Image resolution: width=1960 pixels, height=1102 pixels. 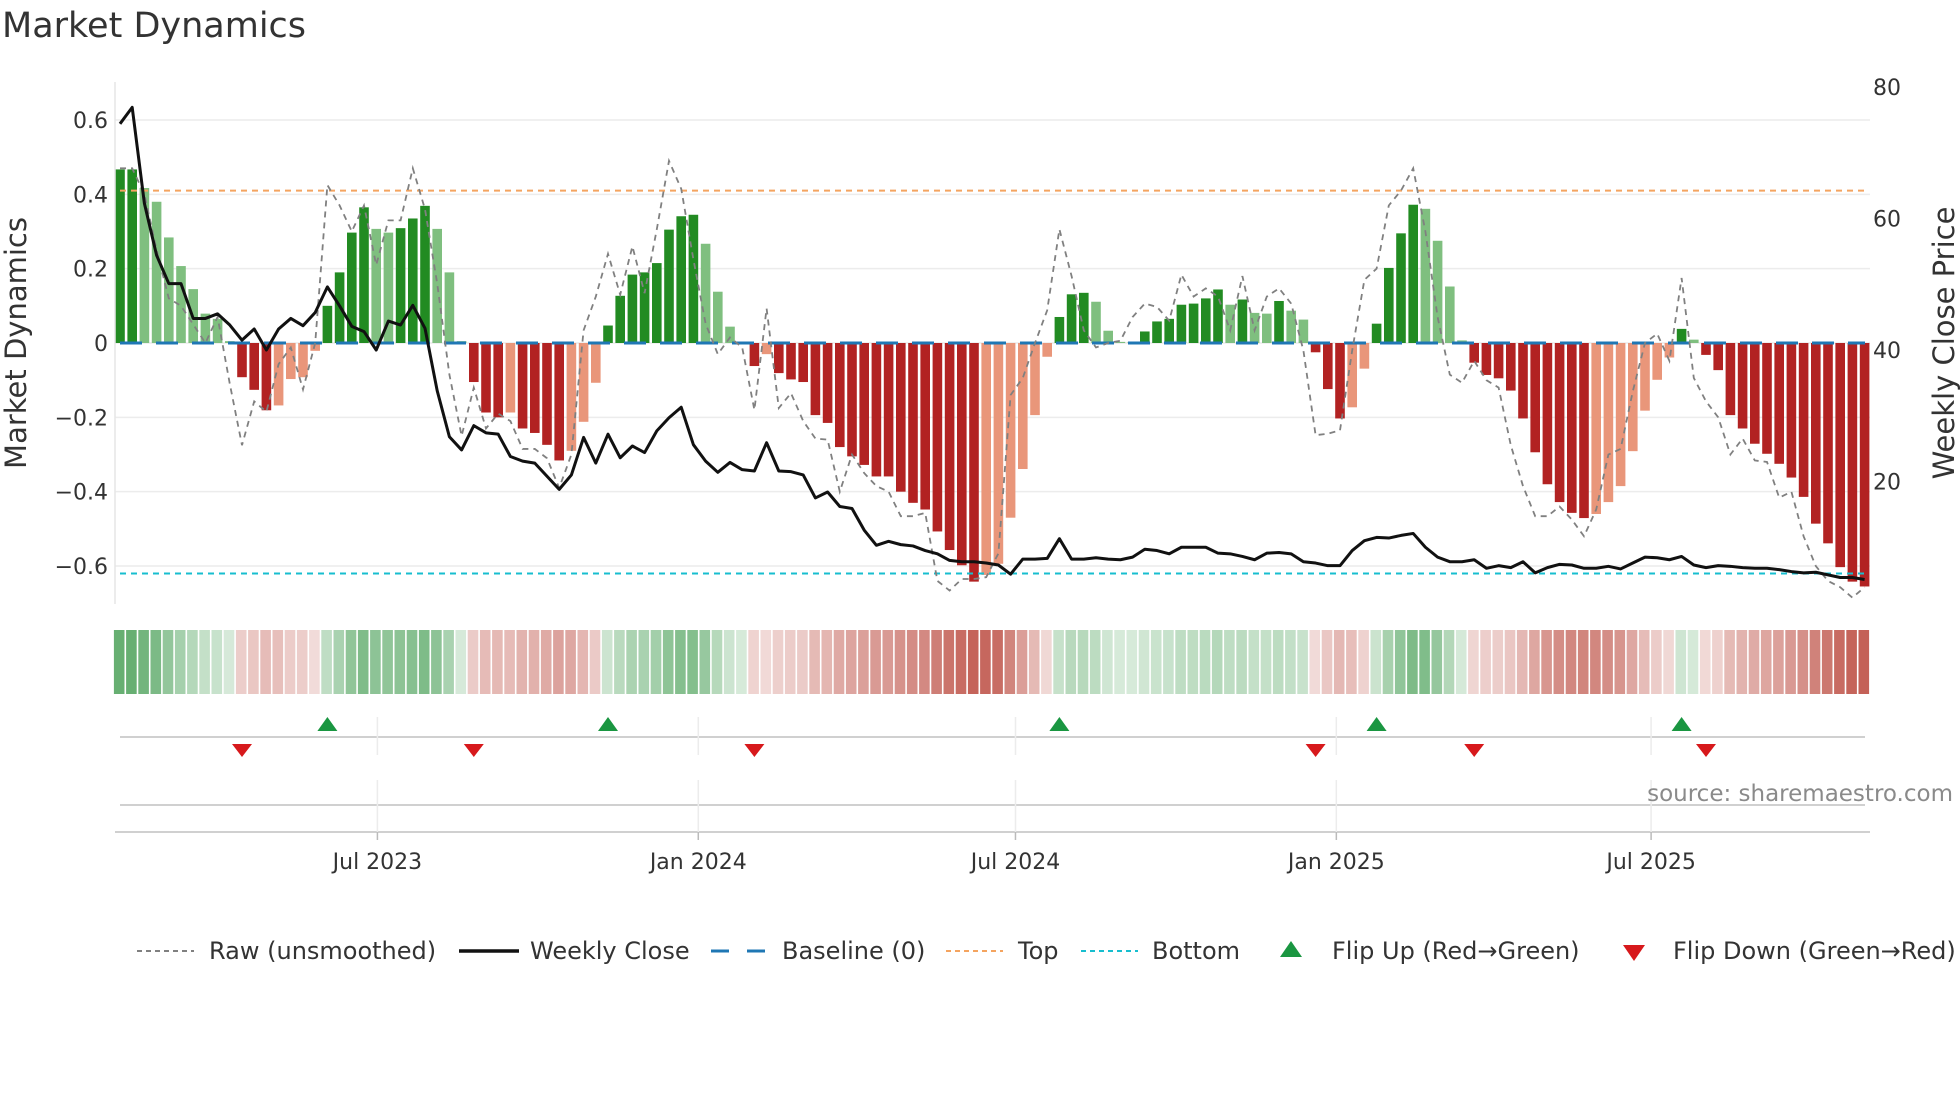 What do you see at coordinates (1887, 88) in the screenshot?
I see `y2-tick-label: 80` at bounding box center [1887, 88].